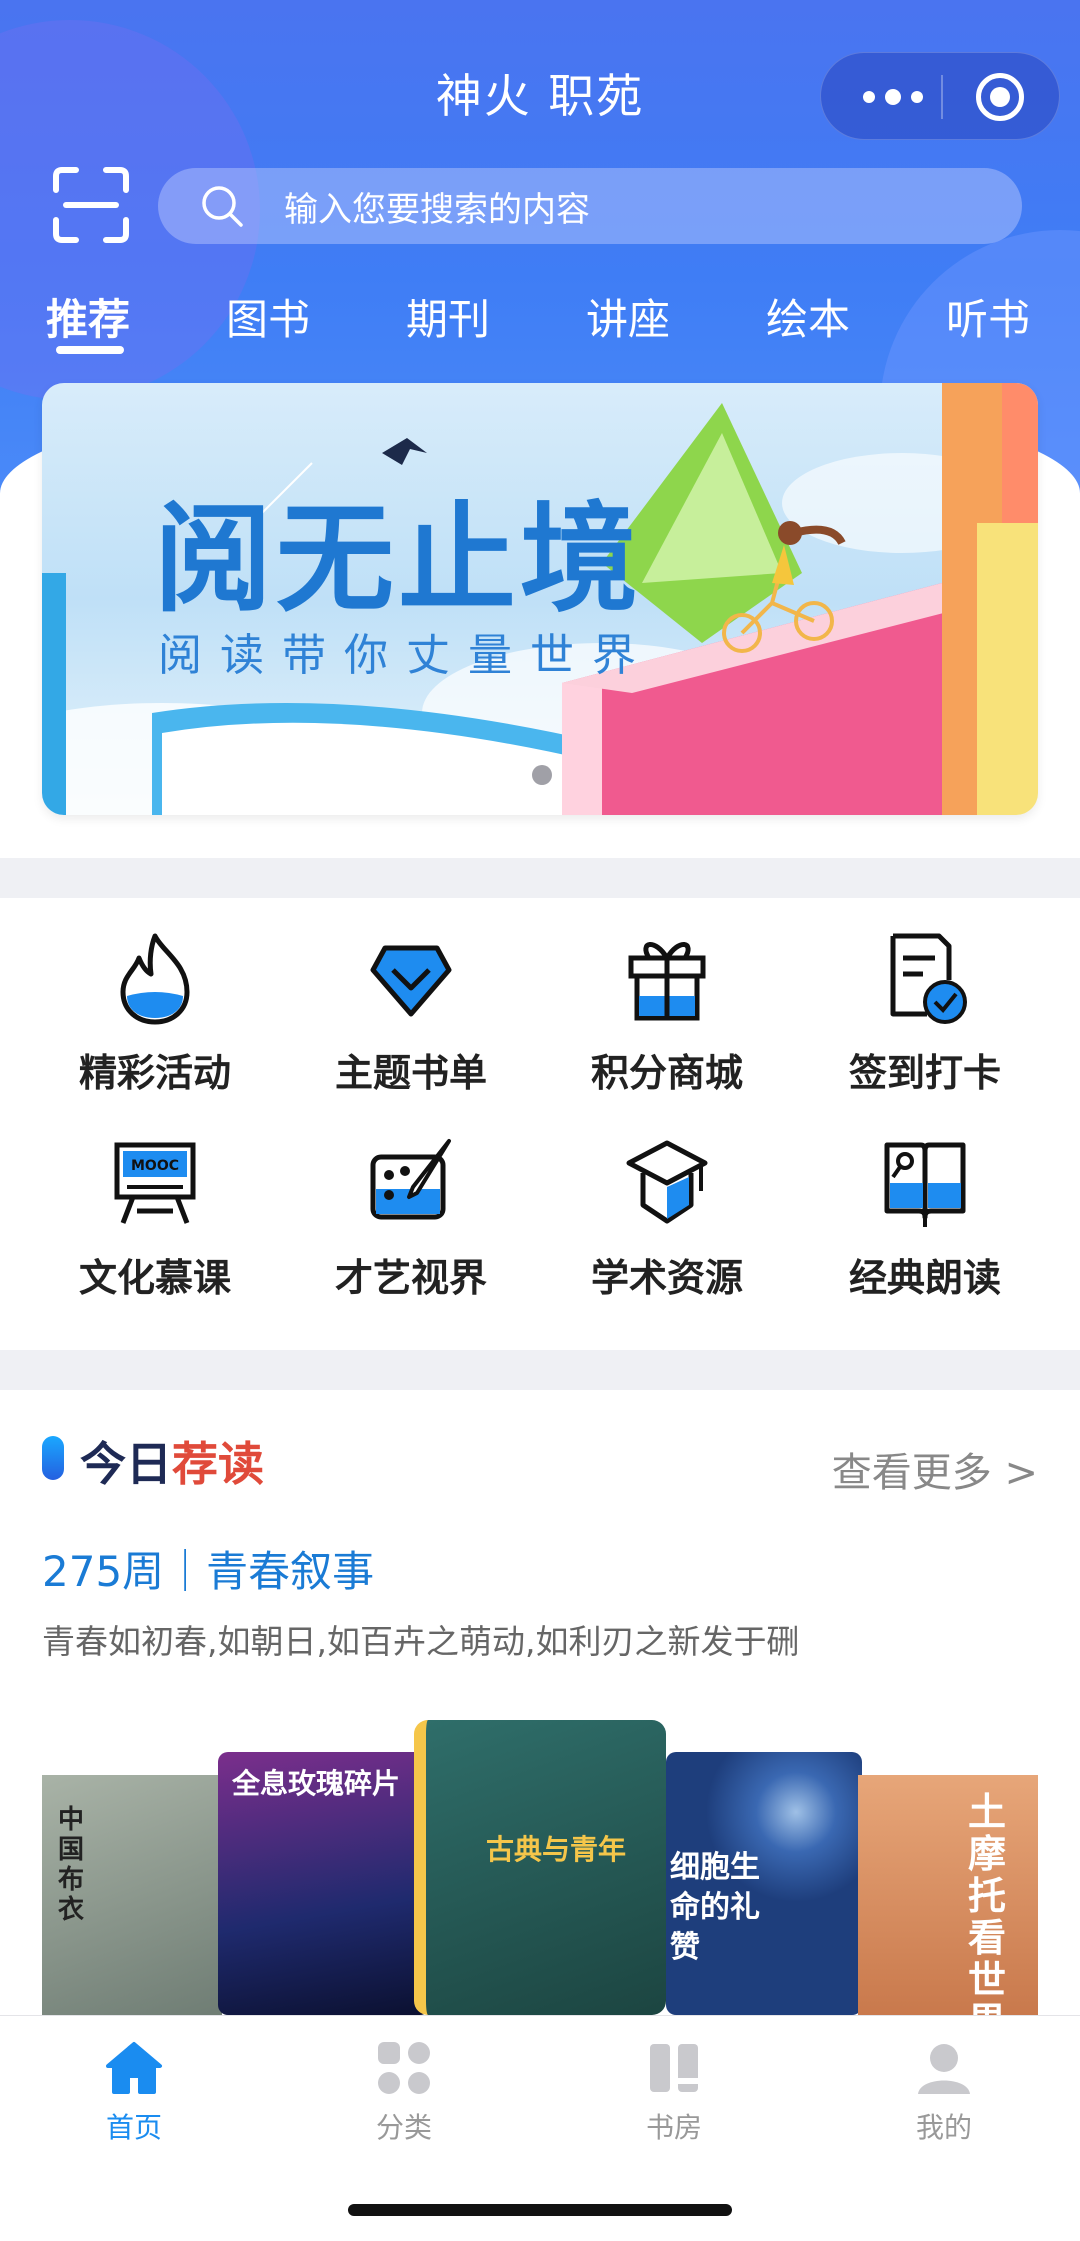  I want to click on checkin-icon, so click(928, 978).